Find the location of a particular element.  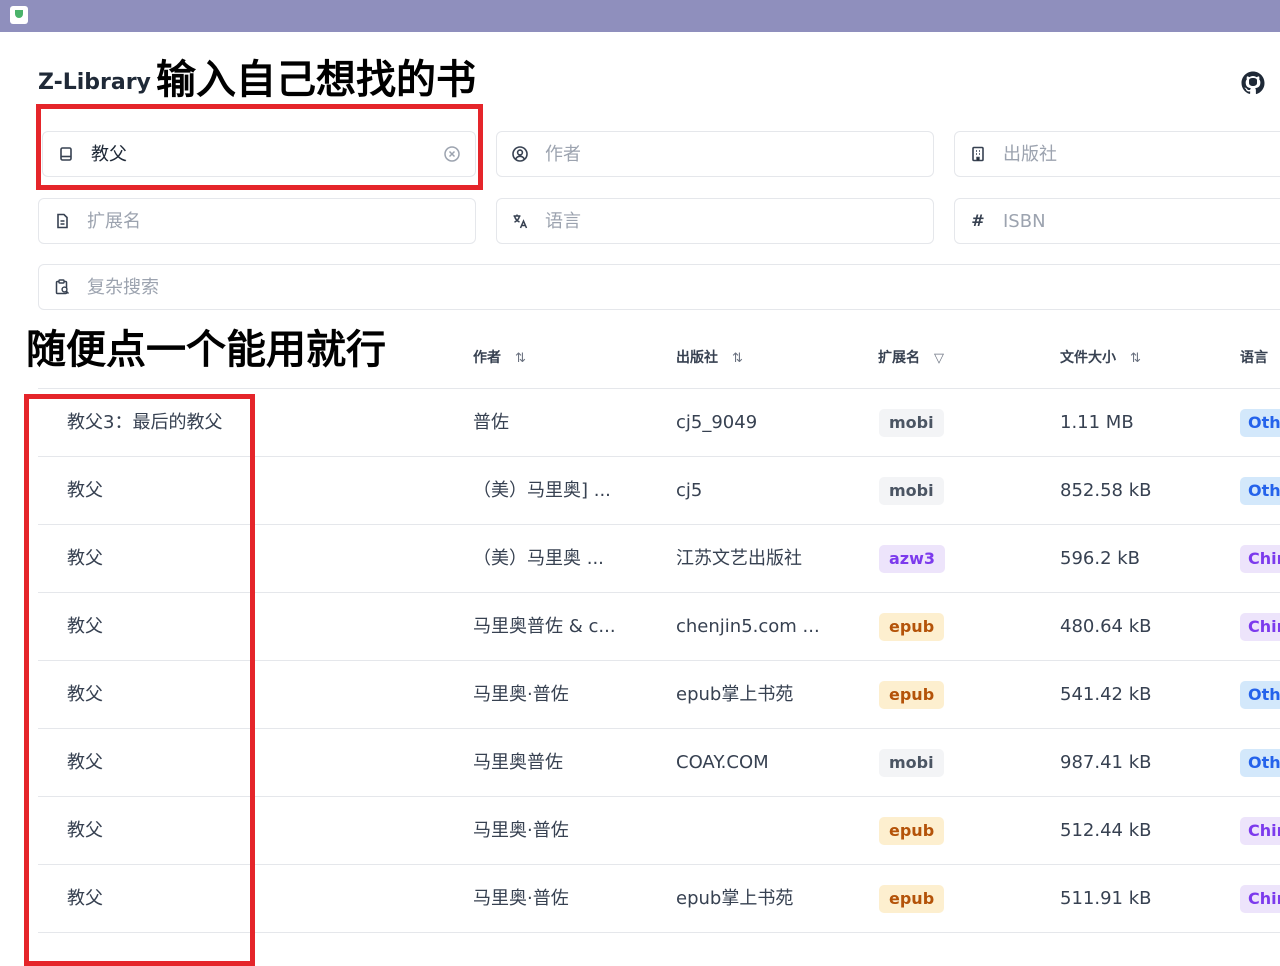

book-filesize: 1.11 MB is located at coordinates (1097, 422).